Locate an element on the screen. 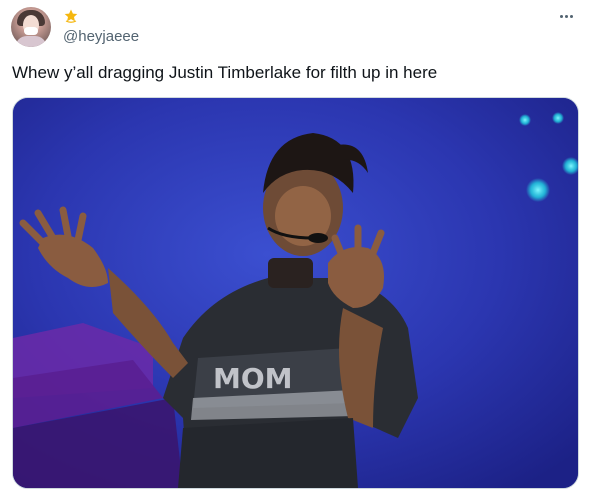 This screenshot has height=489, width=595. user-handle: @heyjaeee is located at coordinates (101, 37).